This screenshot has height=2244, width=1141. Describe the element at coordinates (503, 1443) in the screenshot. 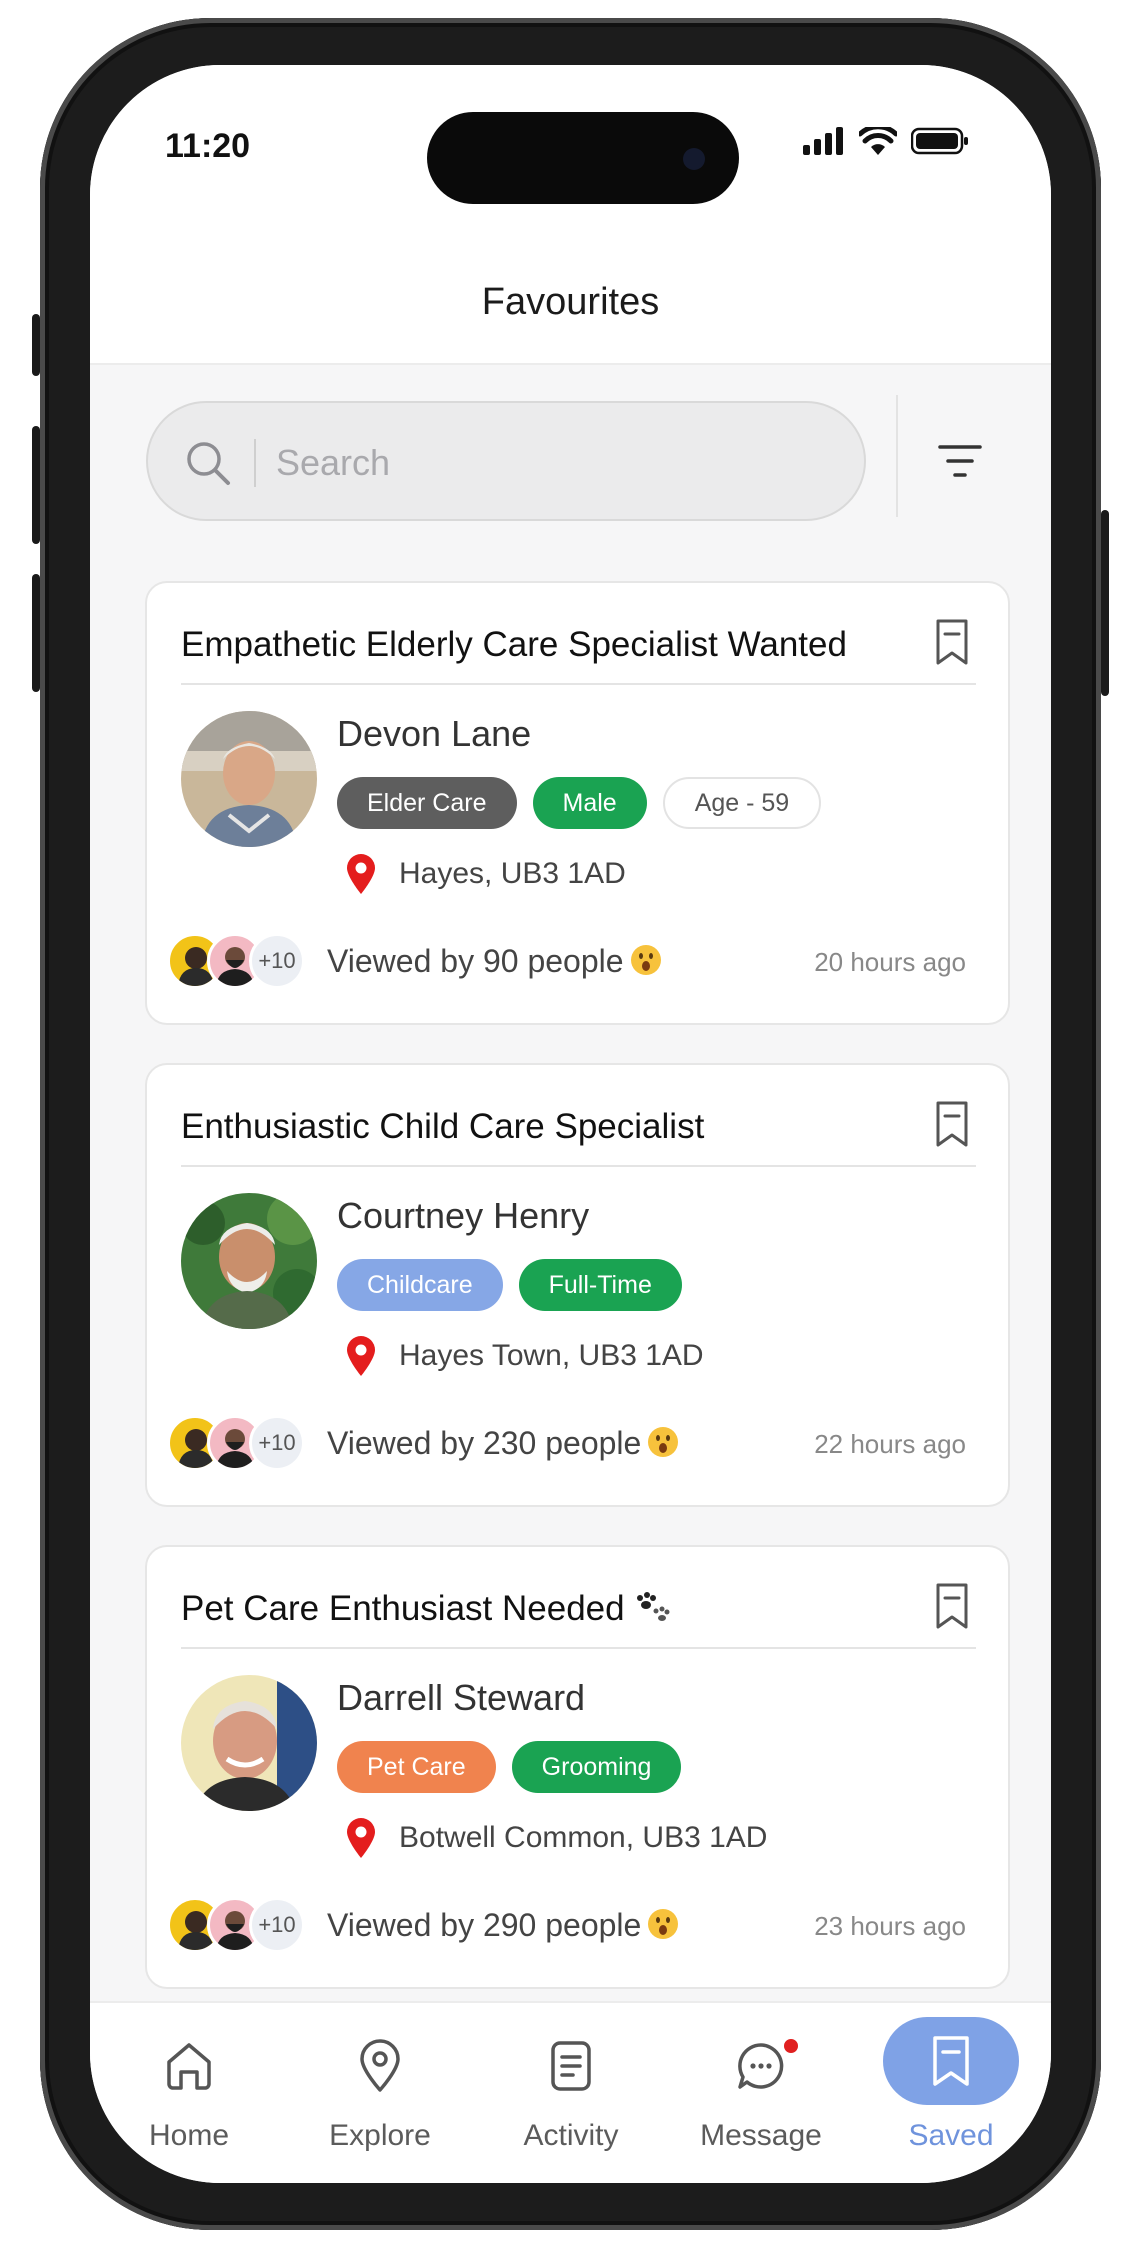

I see `view-count: Viewed by 230 people` at that location.